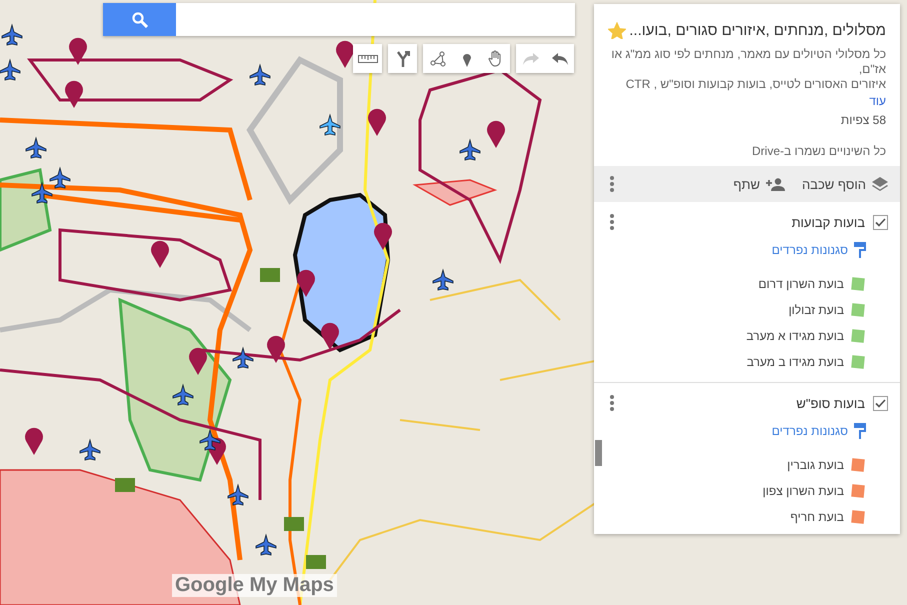 The width and height of the screenshot is (907, 605). What do you see at coordinates (339, 19) in the screenshot?
I see `search-field` at bounding box center [339, 19].